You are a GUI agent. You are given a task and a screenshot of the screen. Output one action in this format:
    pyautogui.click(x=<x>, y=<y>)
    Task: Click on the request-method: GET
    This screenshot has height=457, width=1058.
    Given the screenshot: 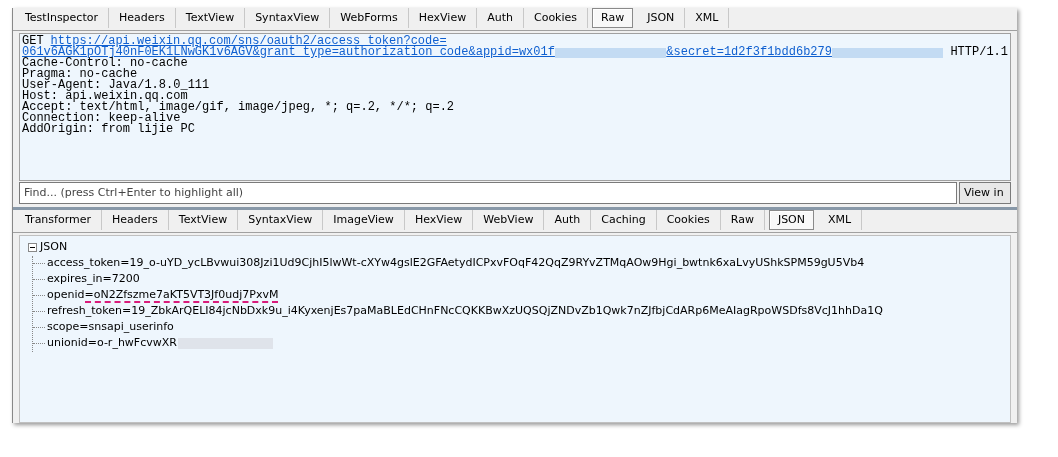 What is the action you would take?
    pyautogui.click(x=33, y=41)
    